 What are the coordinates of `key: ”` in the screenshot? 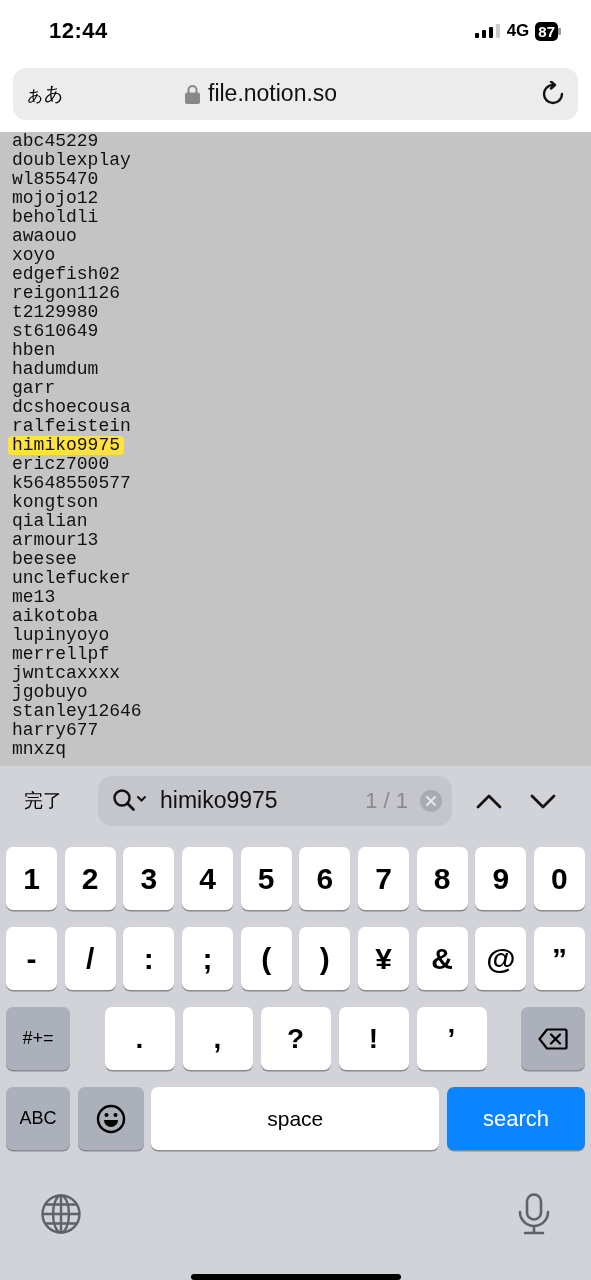 It's located at (559, 958).